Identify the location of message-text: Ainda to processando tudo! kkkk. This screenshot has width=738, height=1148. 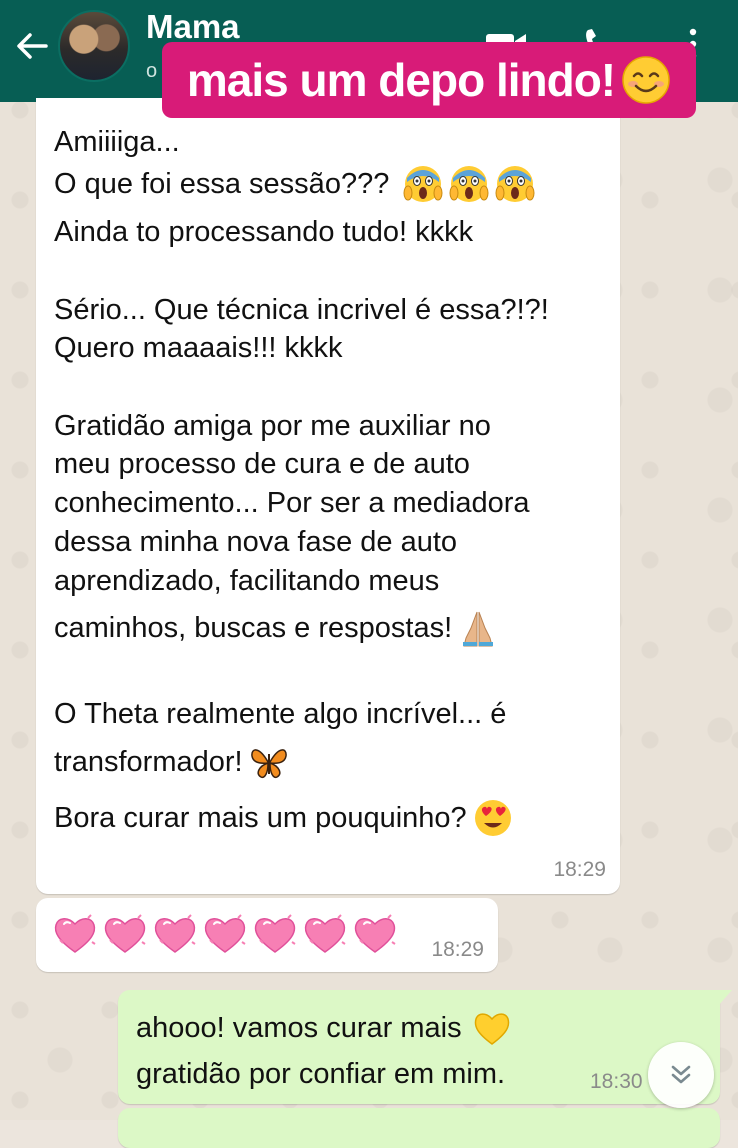
(264, 232).